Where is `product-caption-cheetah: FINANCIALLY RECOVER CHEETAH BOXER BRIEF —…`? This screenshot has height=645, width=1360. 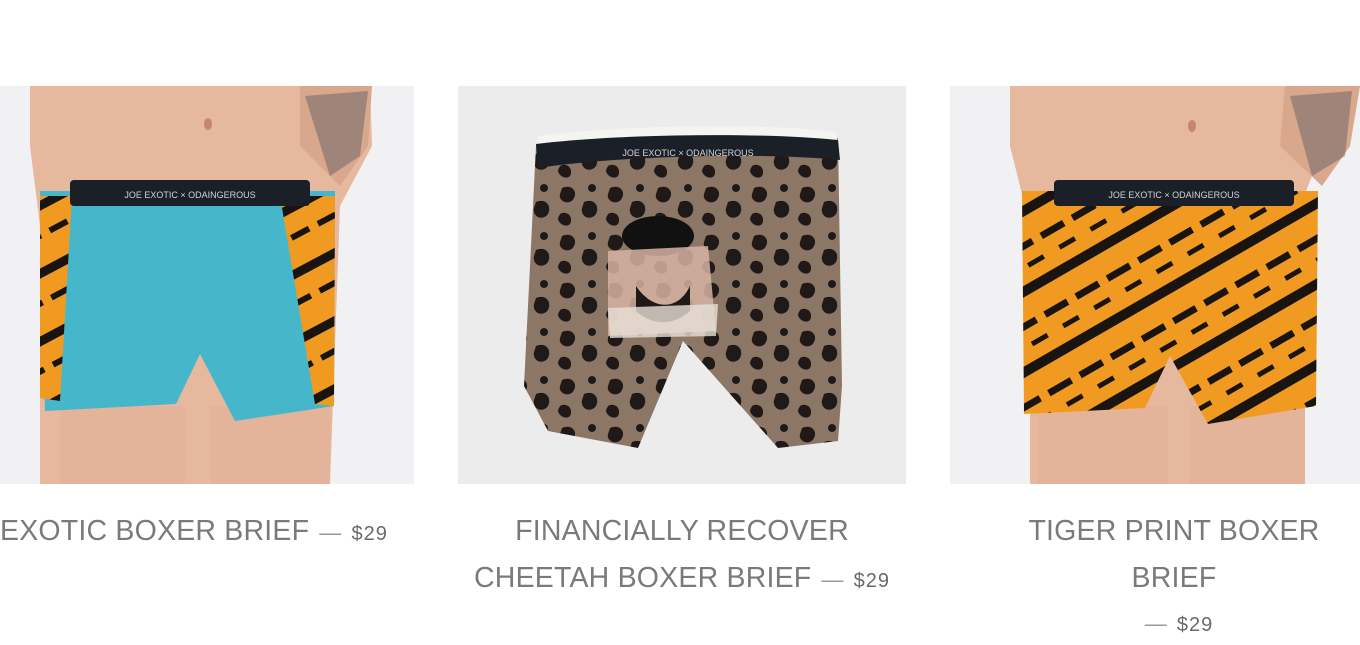 product-caption-cheetah: FINANCIALLY RECOVER CHEETAH BOXER BRIEF —… is located at coordinates (682, 556).